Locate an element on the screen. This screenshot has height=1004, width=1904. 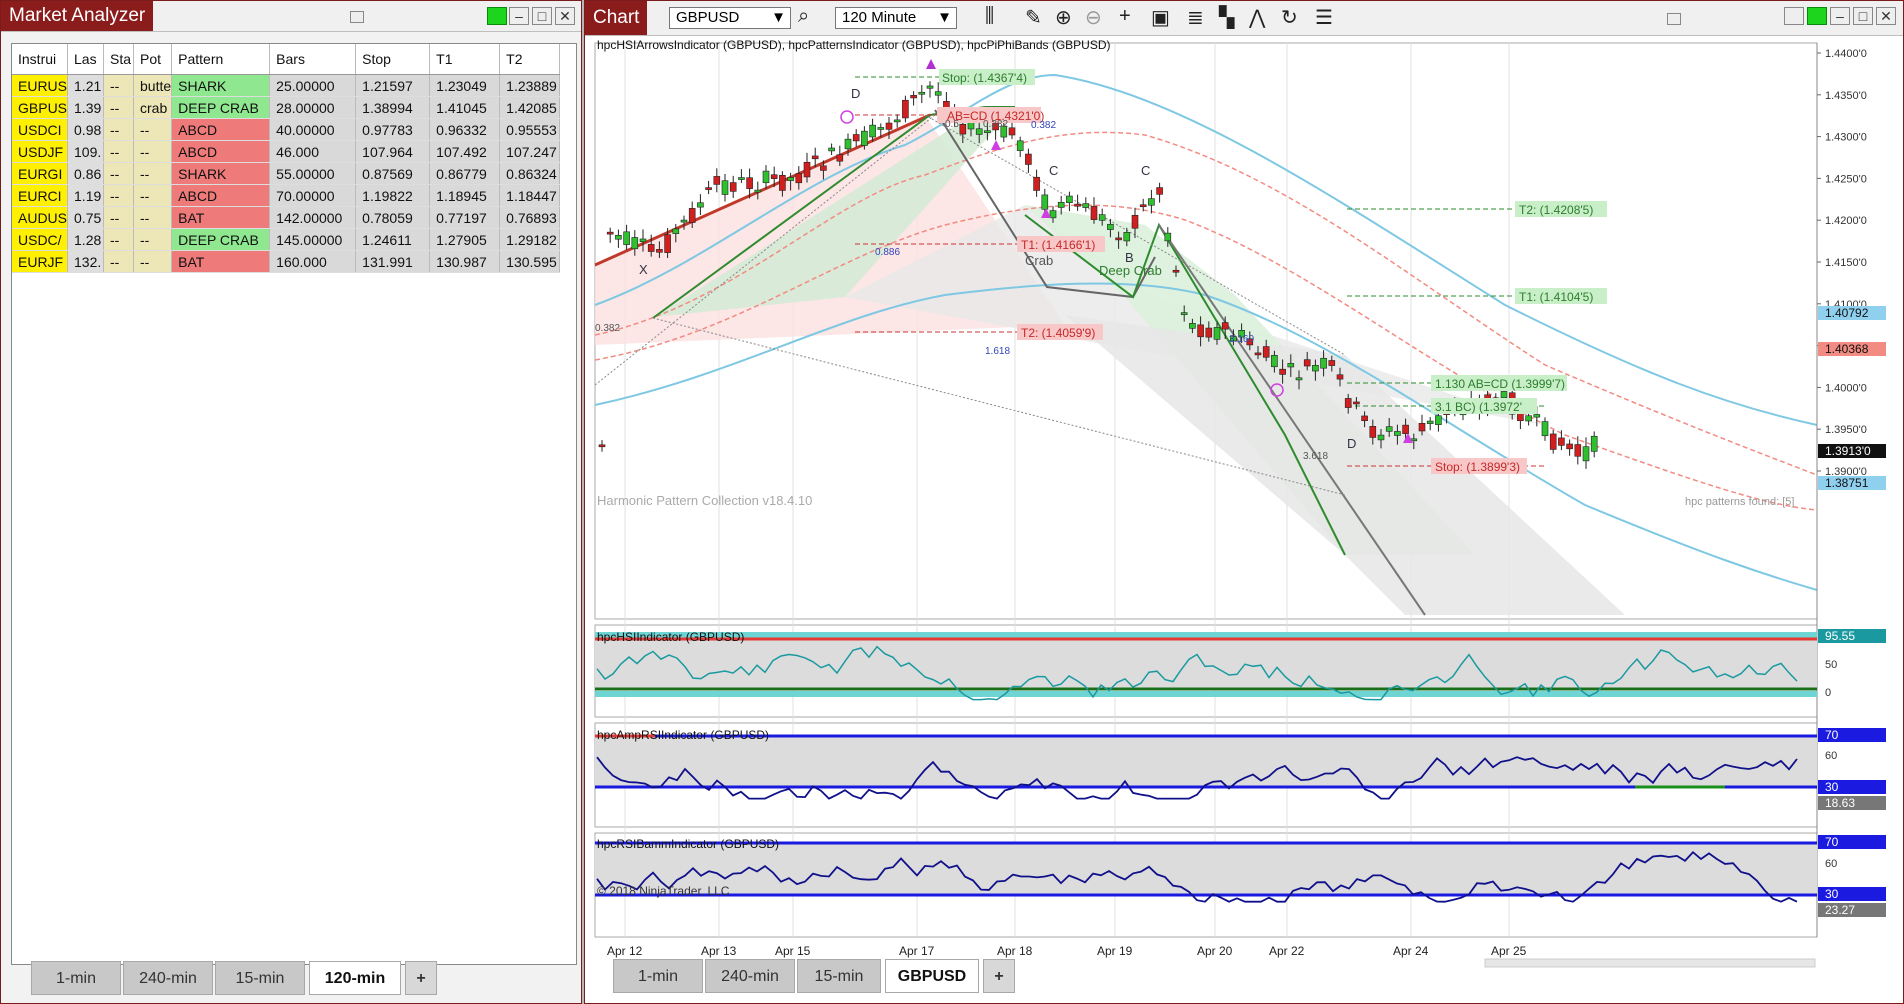
column-header: Pot is located at coordinates (153, 59).